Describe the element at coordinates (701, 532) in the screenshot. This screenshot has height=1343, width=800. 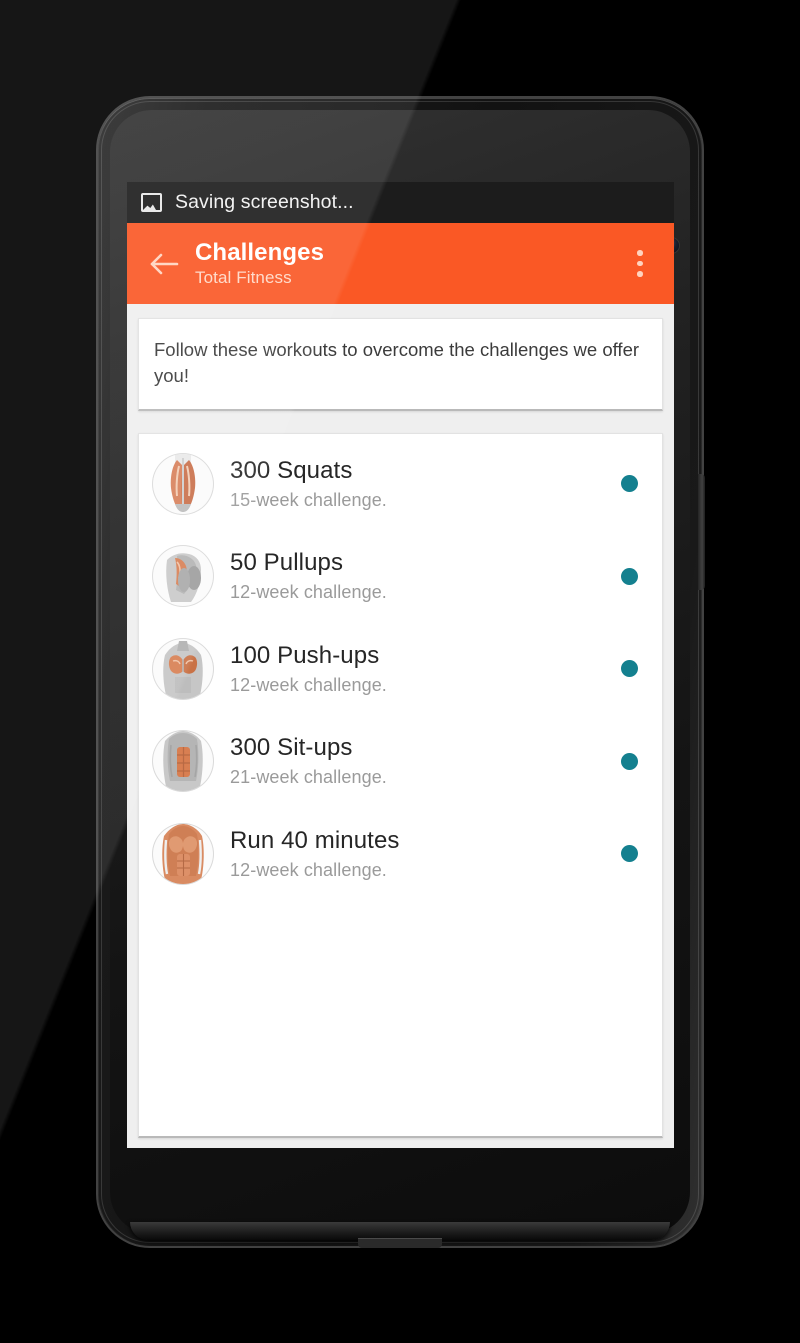
I see `power-button` at that location.